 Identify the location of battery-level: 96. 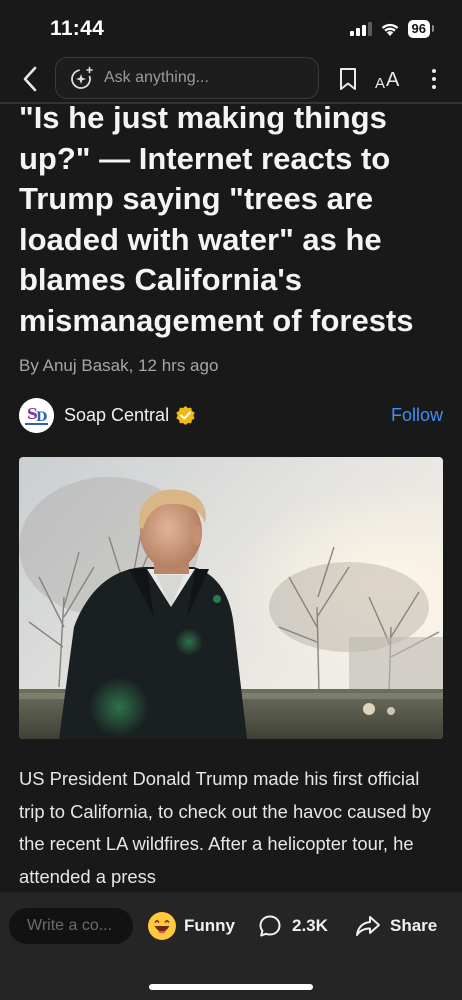
(418, 28).